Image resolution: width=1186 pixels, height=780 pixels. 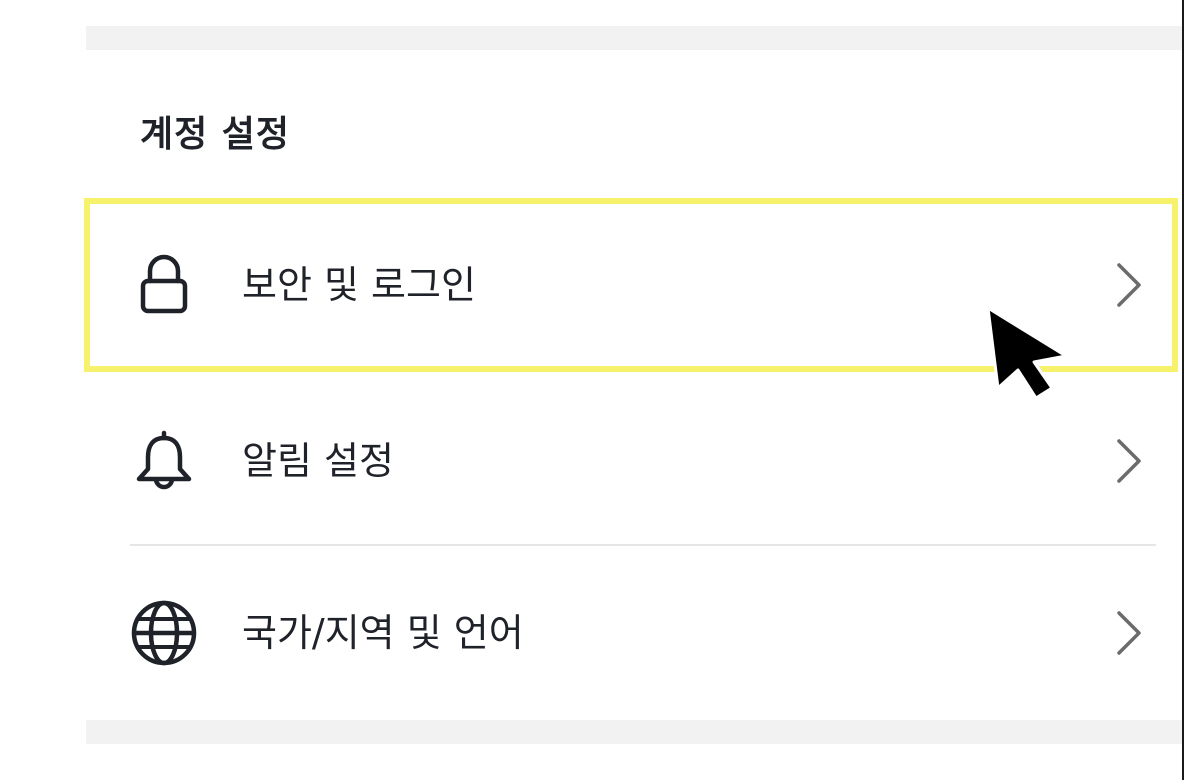 What do you see at coordinates (634, 732) in the screenshot?
I see `section-gap-bottom` at bounding box center [634, 732].